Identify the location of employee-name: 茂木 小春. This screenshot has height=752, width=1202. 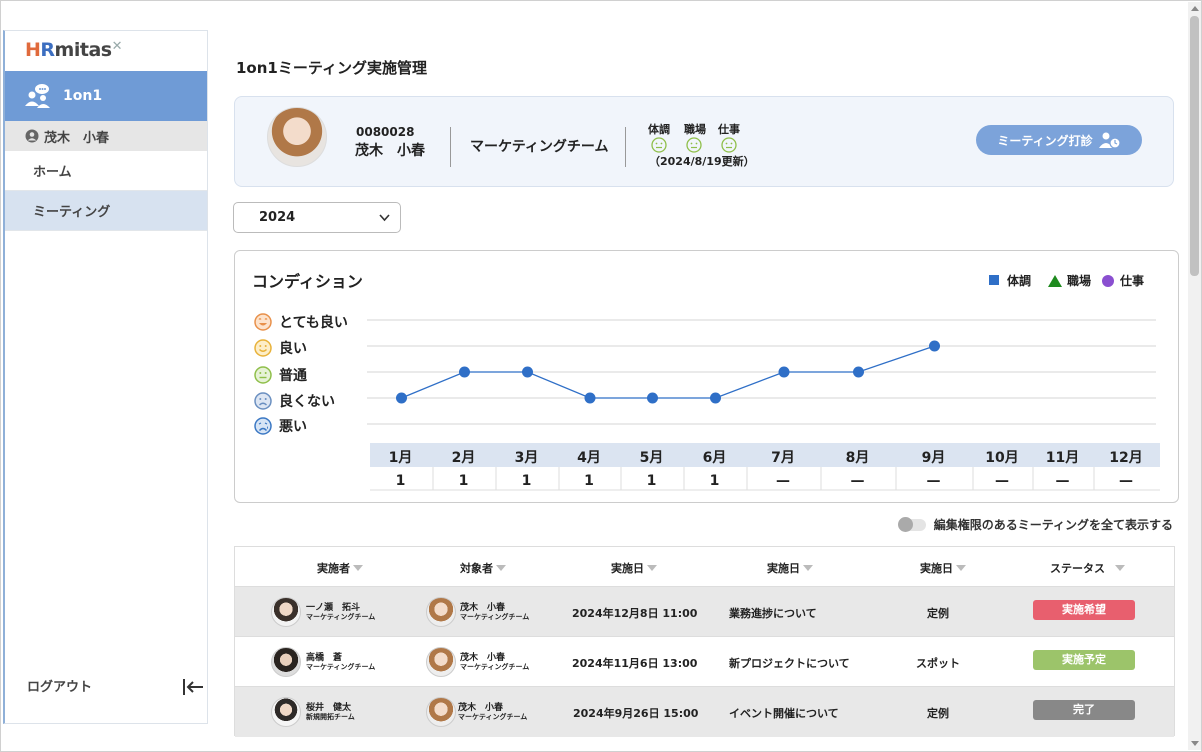
(390, 151).